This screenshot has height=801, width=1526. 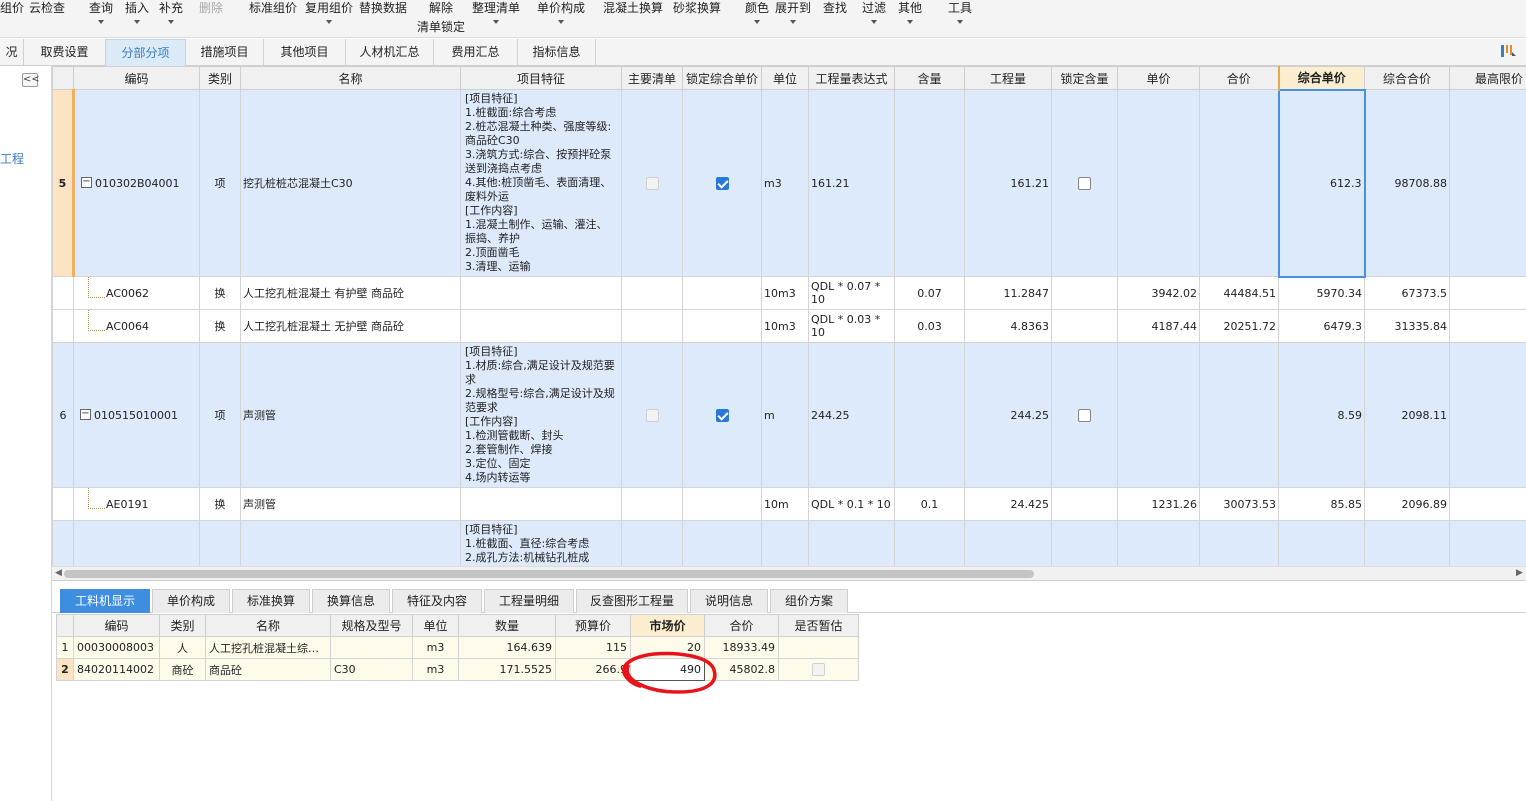 I want to click on cell-quantity: 24.425, so click(x=1008, y=504).